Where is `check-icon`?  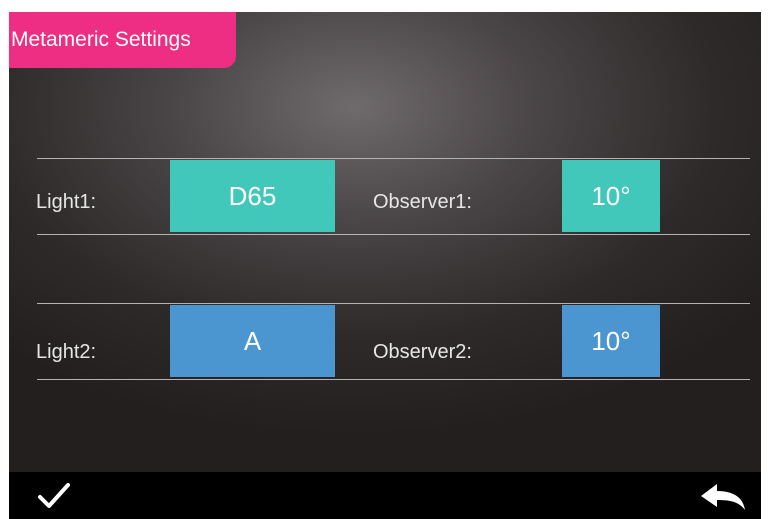
check-icon is located at coordinates (54, 495).